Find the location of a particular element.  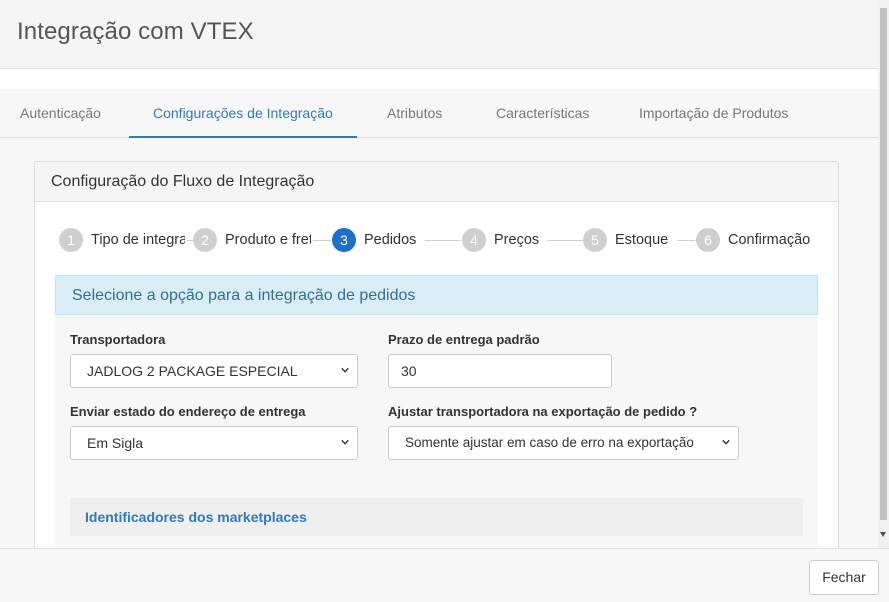

tab-atributos: Atributos is located at coordinates (414, 113).